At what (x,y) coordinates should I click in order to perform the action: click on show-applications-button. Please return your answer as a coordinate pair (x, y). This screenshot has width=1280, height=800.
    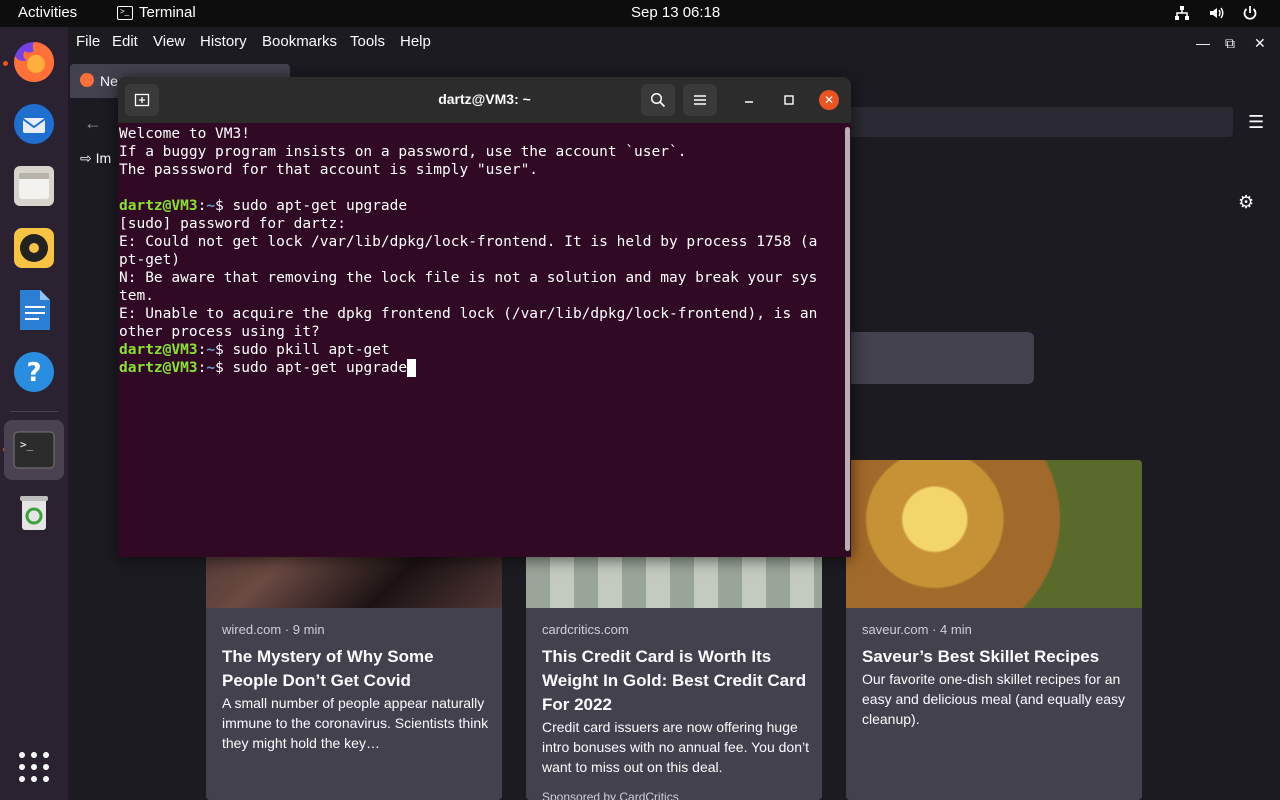
    Looking at the image, I should click on (34, 767).